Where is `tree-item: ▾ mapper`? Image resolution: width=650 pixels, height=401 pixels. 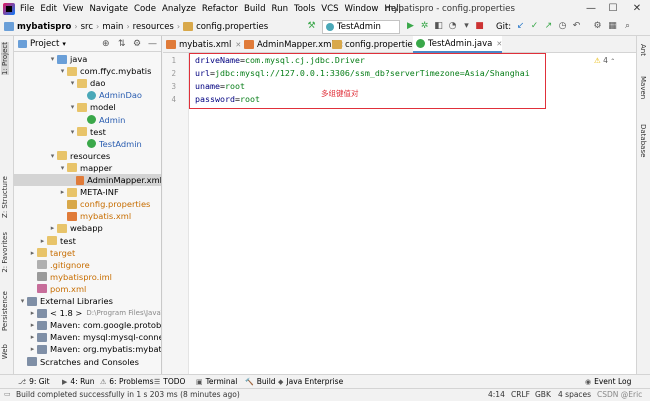
tree-item: ▾ mapper is located at coordinates (63, 168).